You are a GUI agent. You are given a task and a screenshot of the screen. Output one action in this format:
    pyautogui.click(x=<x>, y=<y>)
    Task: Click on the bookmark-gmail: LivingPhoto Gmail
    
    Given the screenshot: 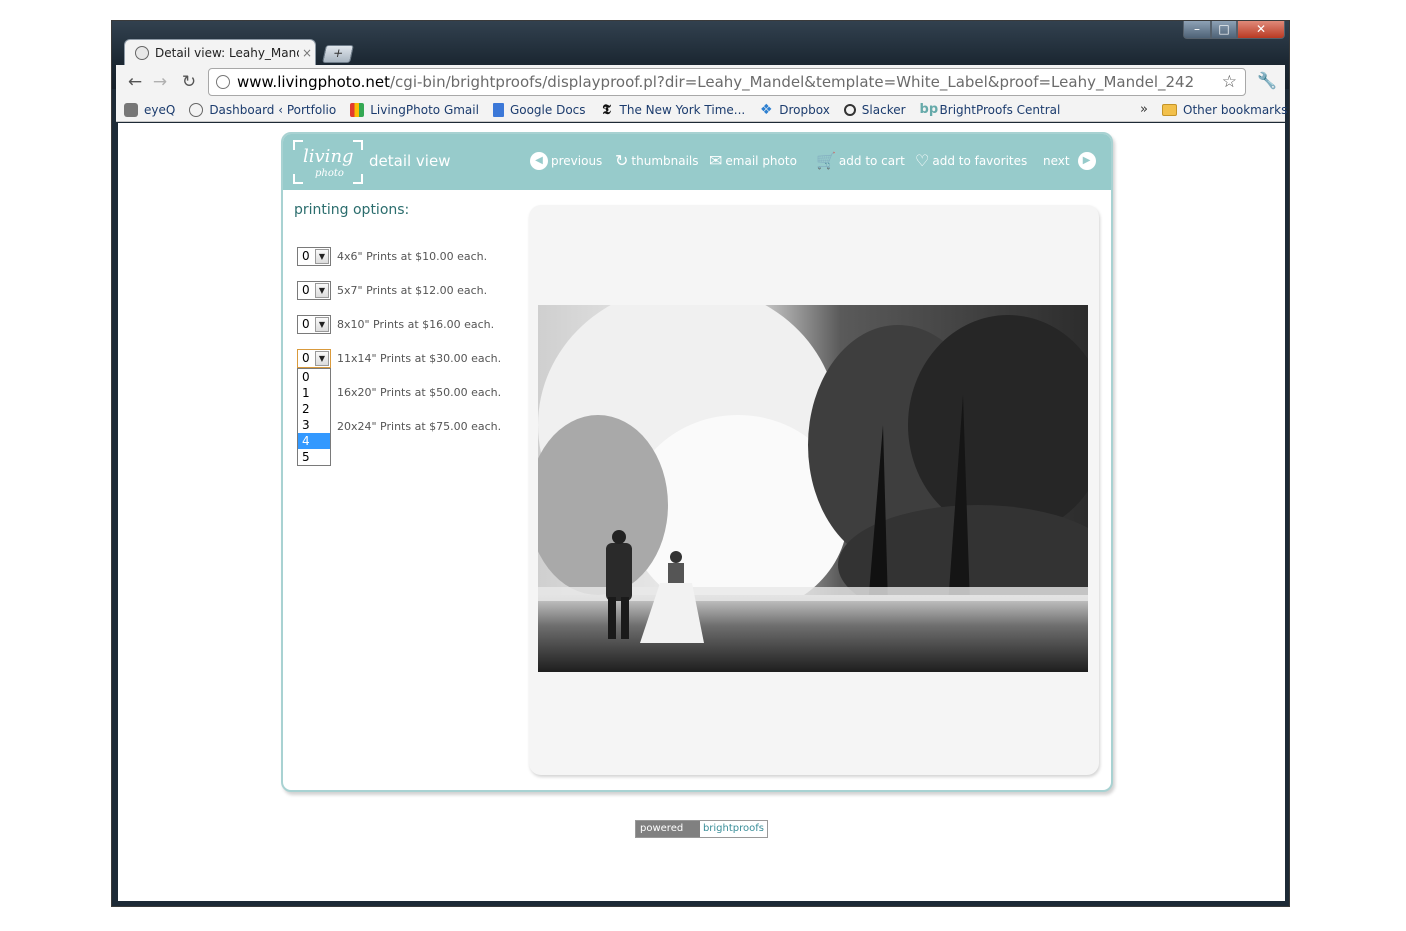 What is the action you would take?
    pyautogui.click(x=414, y=109)
    